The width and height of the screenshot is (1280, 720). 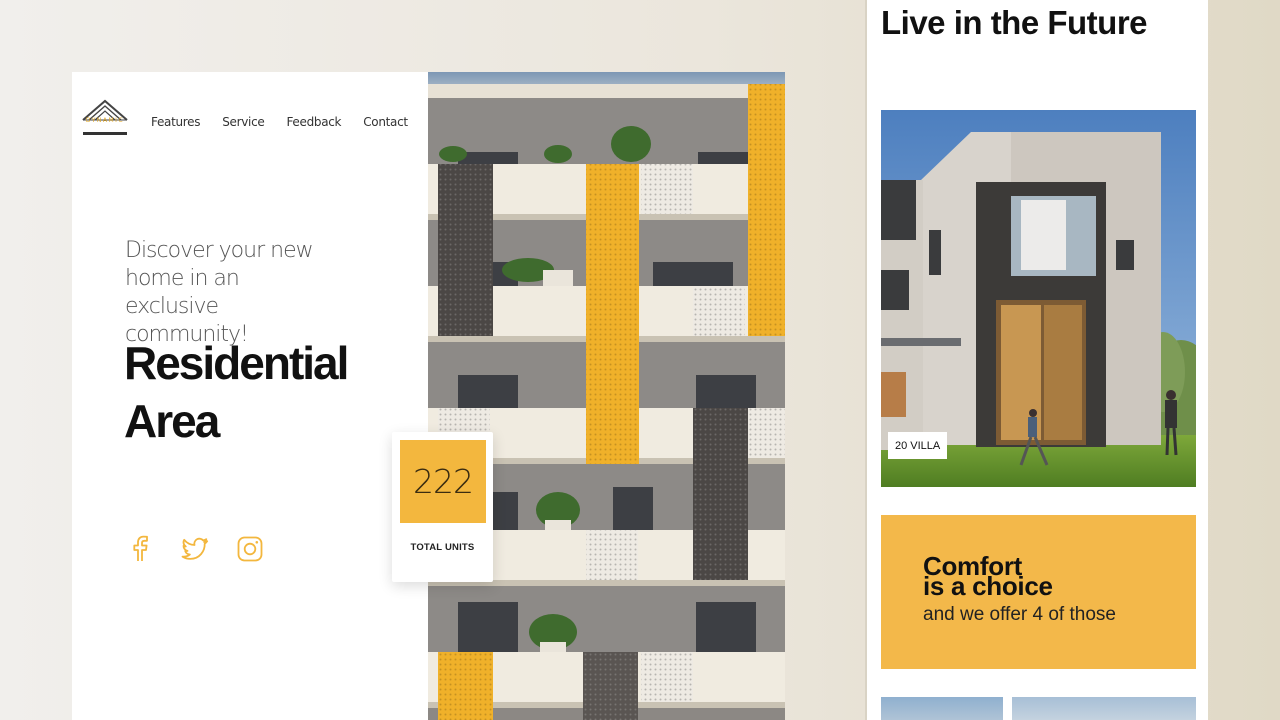 What do you see at coordinates (313, 122) in the screenshot?
I see `nav-item-feedback: Feedback` at bounding box center [313, 122].